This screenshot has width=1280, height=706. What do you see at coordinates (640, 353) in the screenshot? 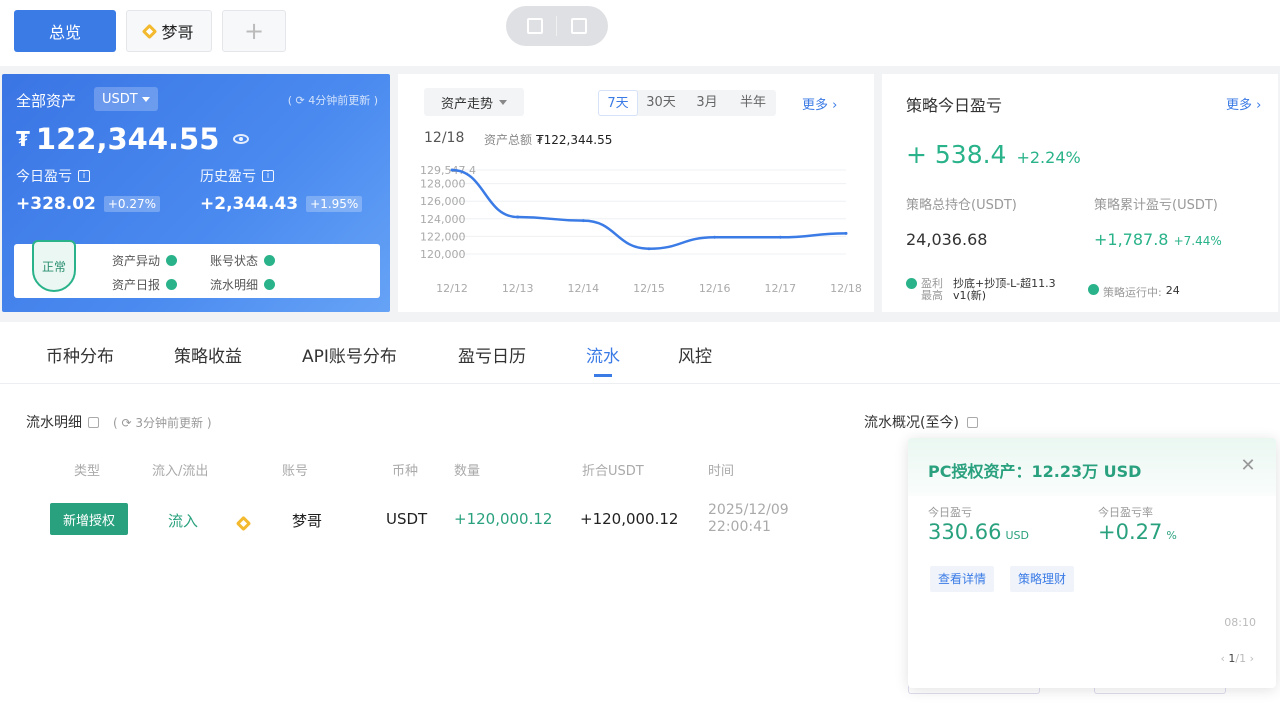
I see `main-tabs: 币种分布 策略收益 API账号分布 盈亏日历 流水 风控` at bounding box center [640, 353].